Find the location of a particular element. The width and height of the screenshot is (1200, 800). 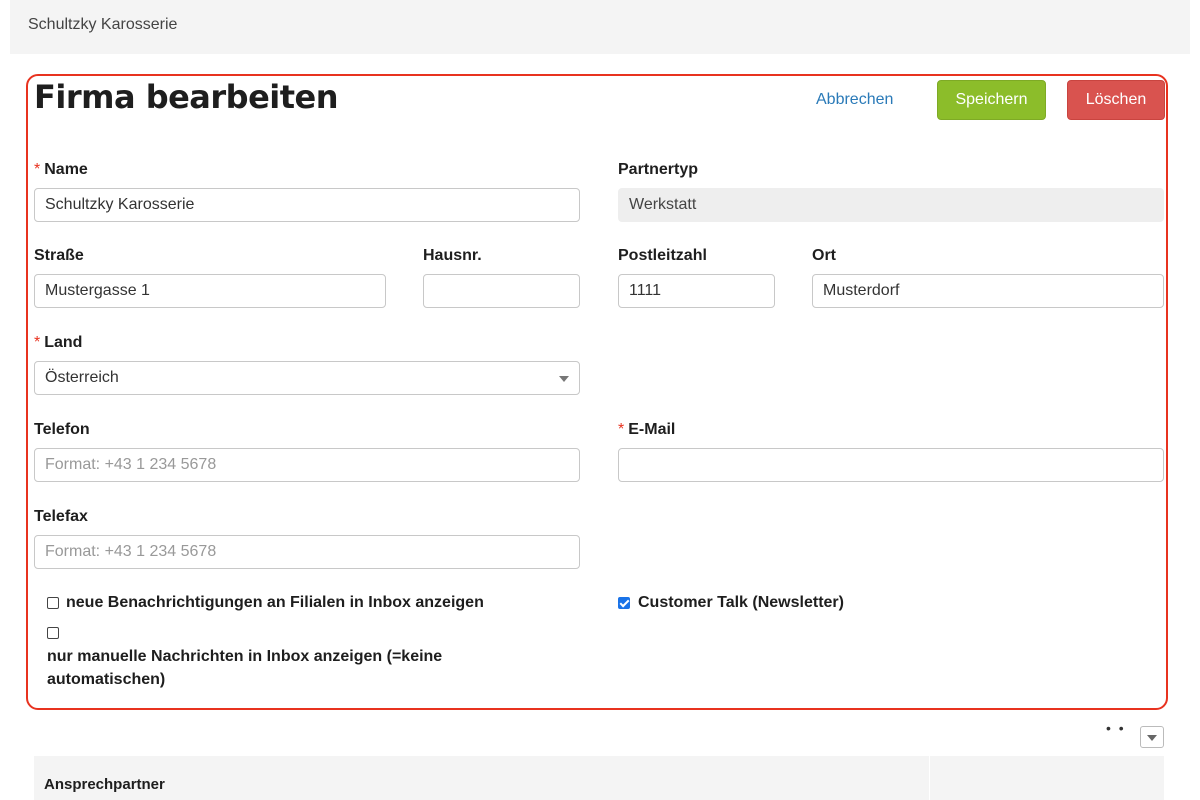

hausnr-input is located at coordinates (501, 291).